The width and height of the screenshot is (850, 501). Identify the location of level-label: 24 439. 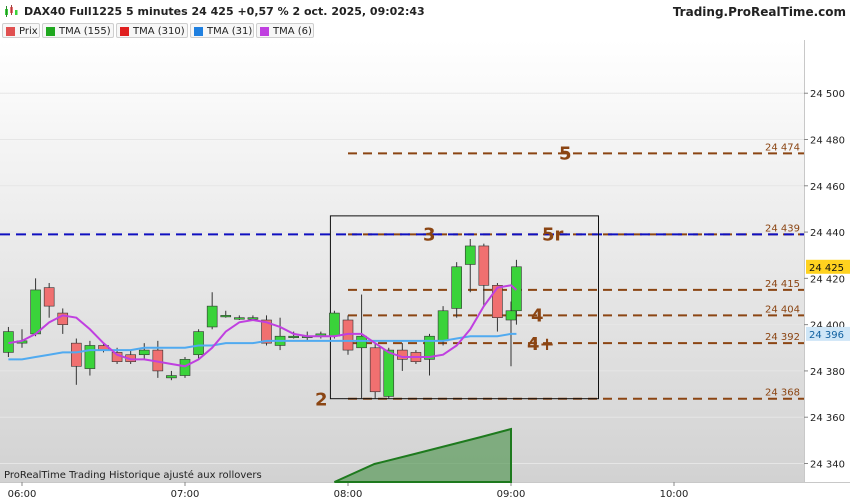
(782, 228).